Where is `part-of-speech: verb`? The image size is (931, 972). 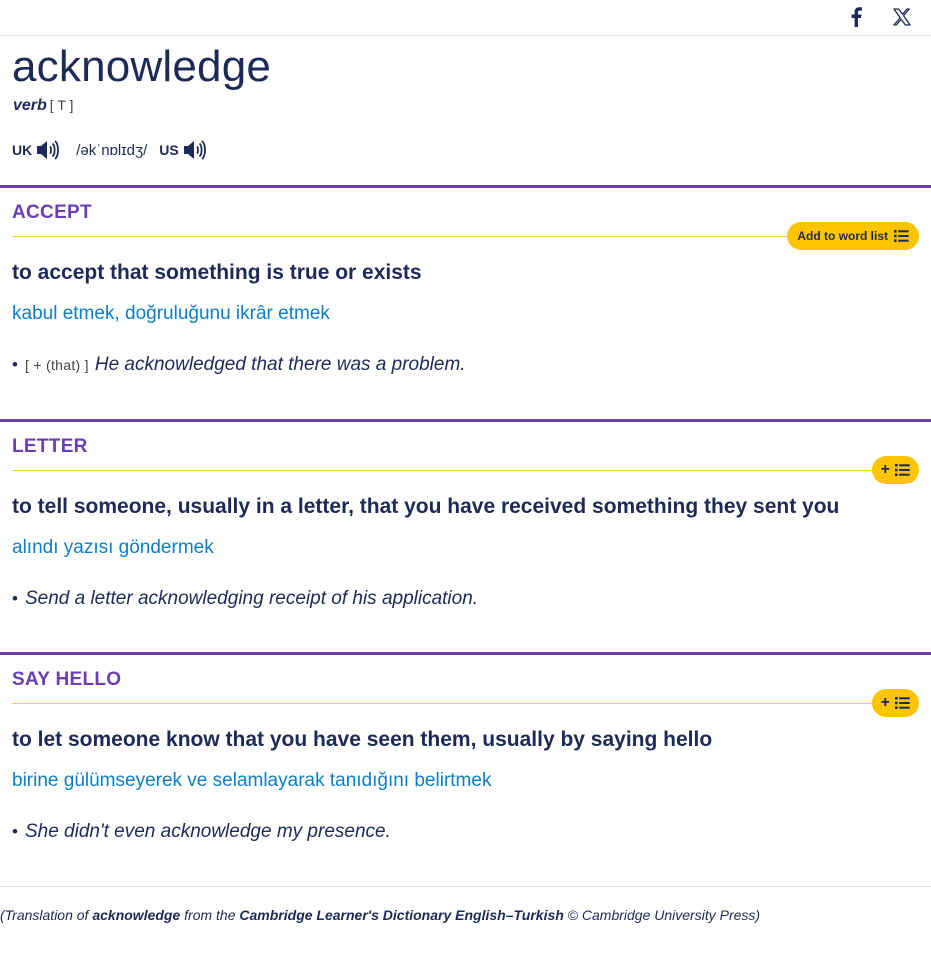
part-of-speech: verb is located at coordinates (30, 105).